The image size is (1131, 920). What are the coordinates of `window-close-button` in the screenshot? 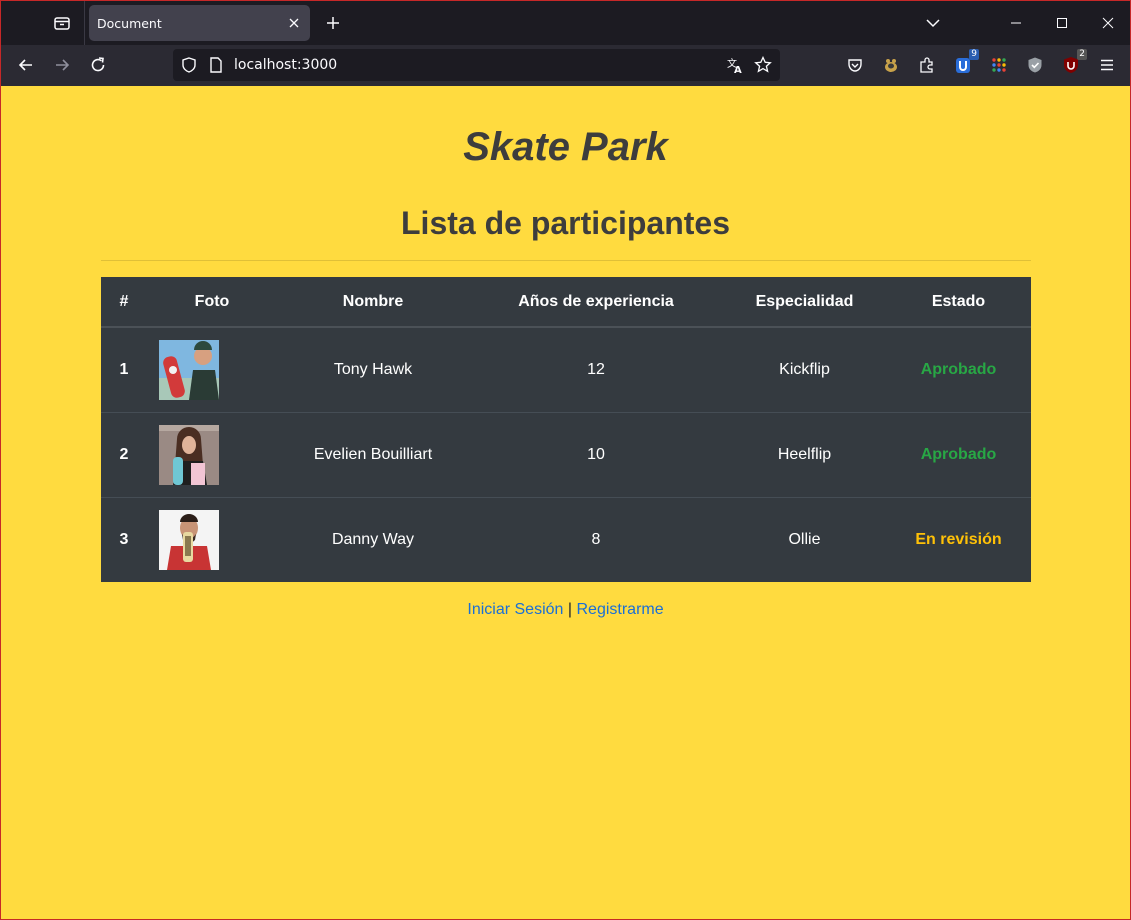 It's located at (1108, 23).